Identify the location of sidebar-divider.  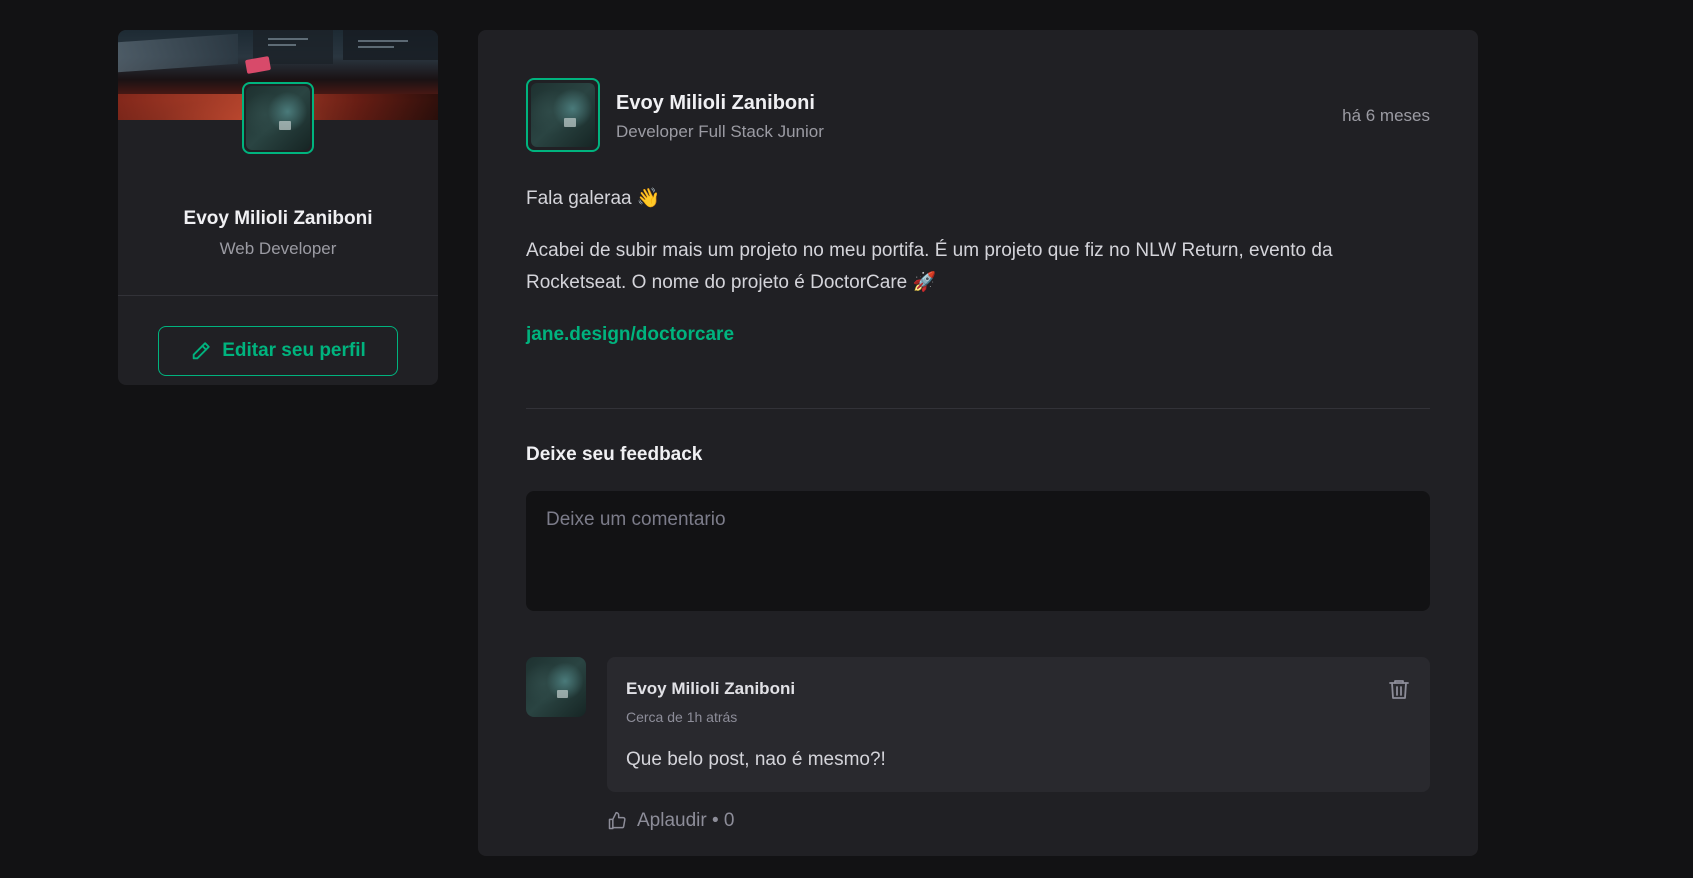
(278, 295).